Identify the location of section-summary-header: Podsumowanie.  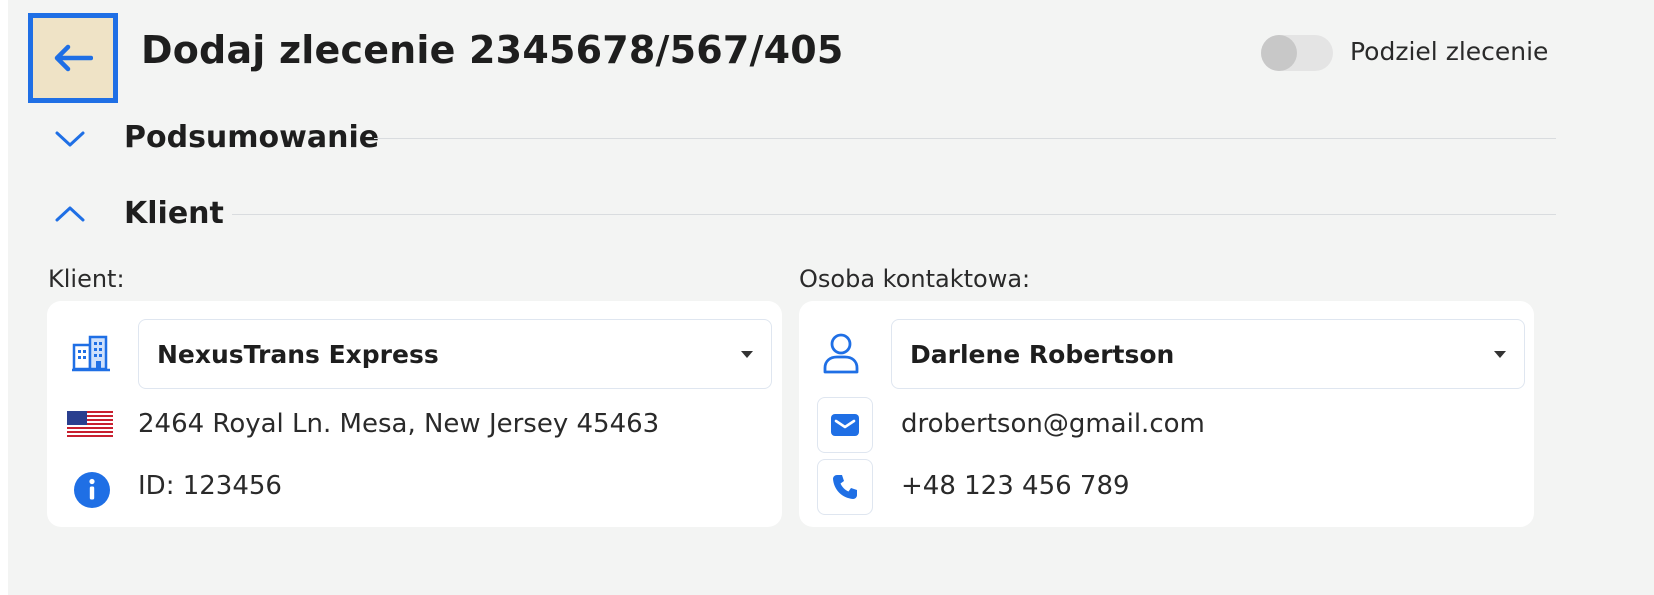
(831, 138).